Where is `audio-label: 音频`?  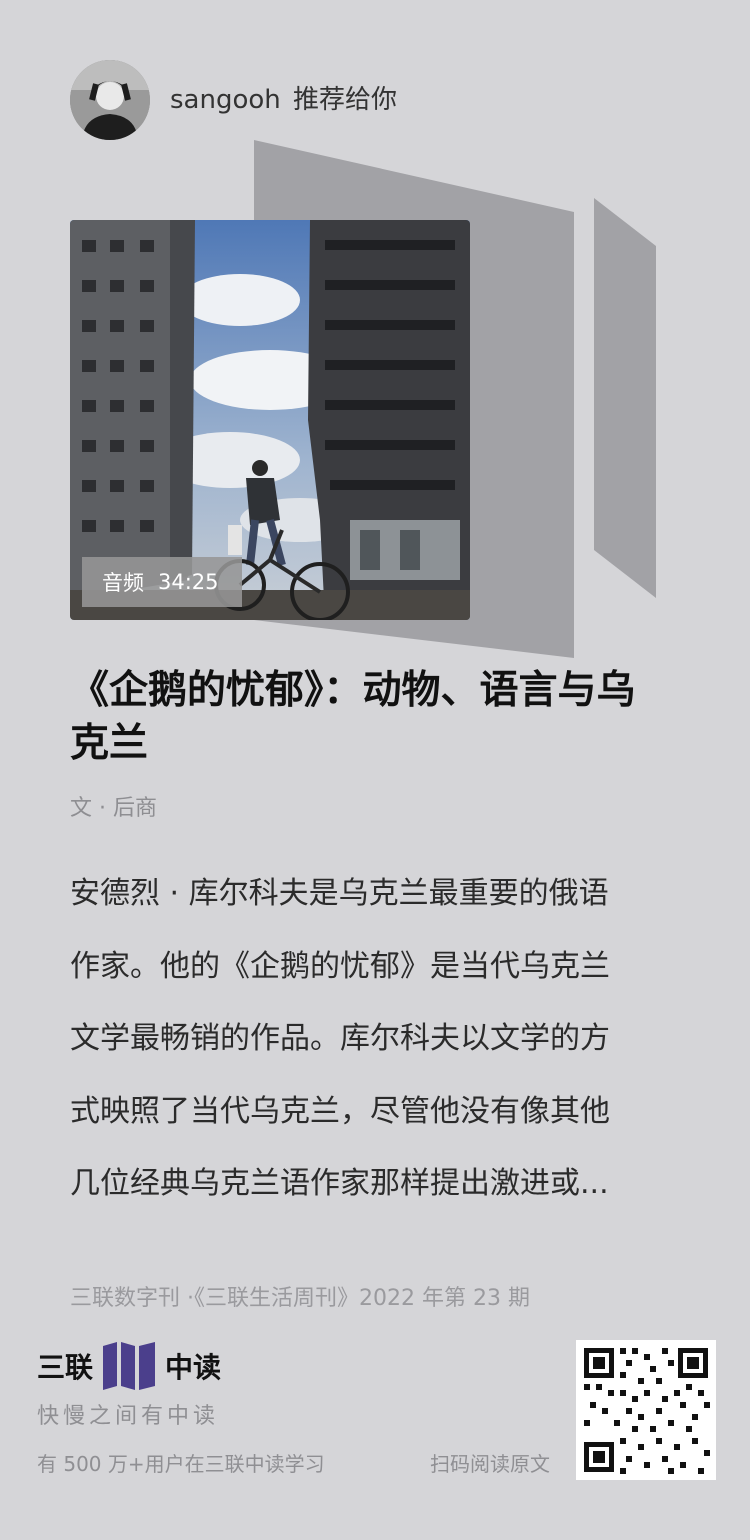
audio-label: 音频 is located at coordinates (123, 583).